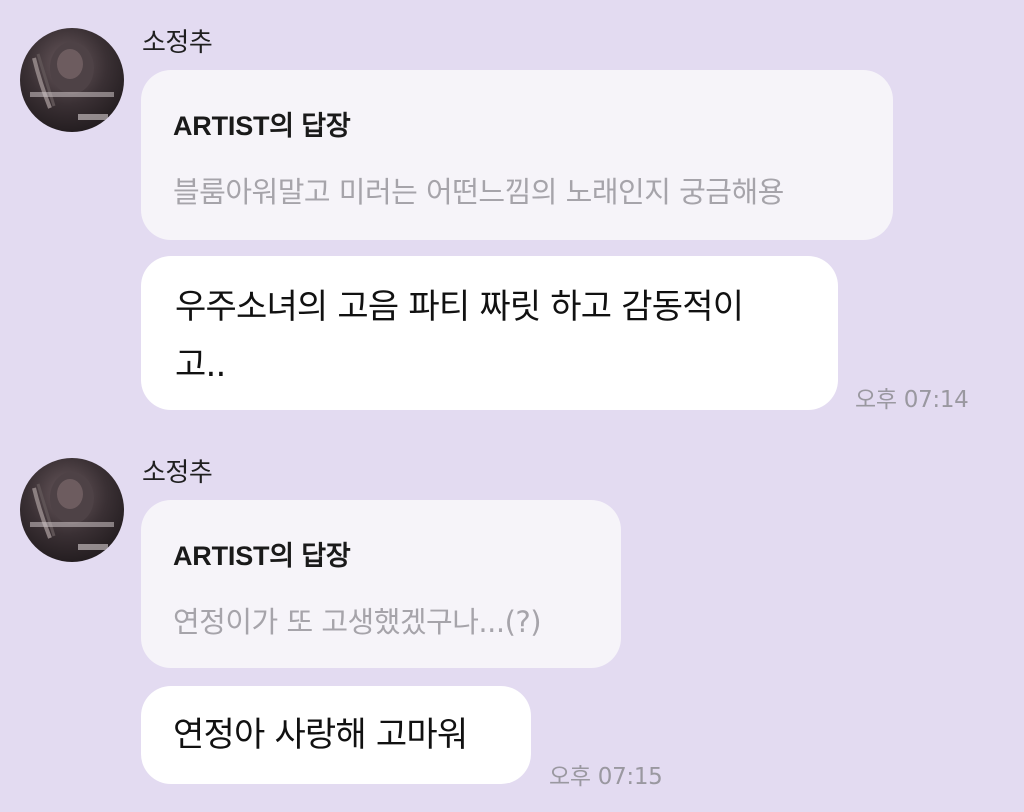 The image size is (1024, 812). Describe the element at coordinates (478, 192) in the screenshot. I see `reply-body: 블룸아워말고 미러는 어떤느낌의 노래인지 궁금해용` at that location.